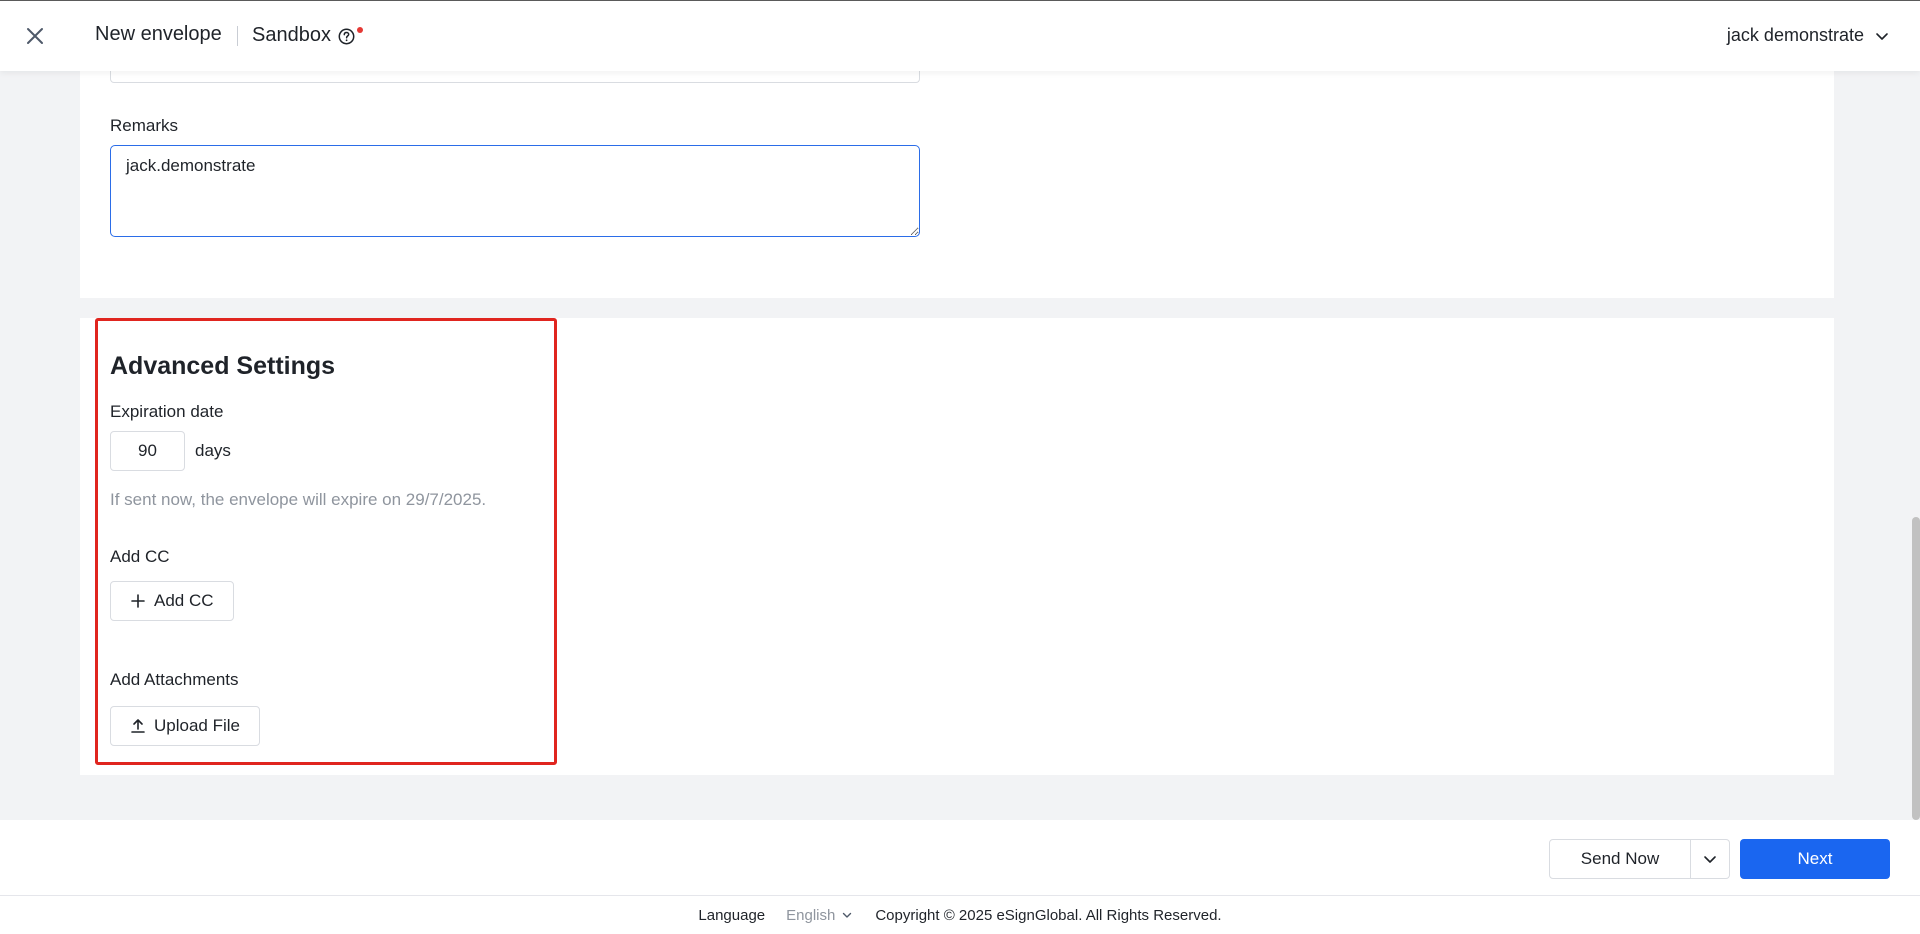 The width and height of the screenshot is (1920, 934). What do you see at coordinates (1815, 859) in the screenshot?
I see `next-button: Next` at bounding box center [1815, 859].